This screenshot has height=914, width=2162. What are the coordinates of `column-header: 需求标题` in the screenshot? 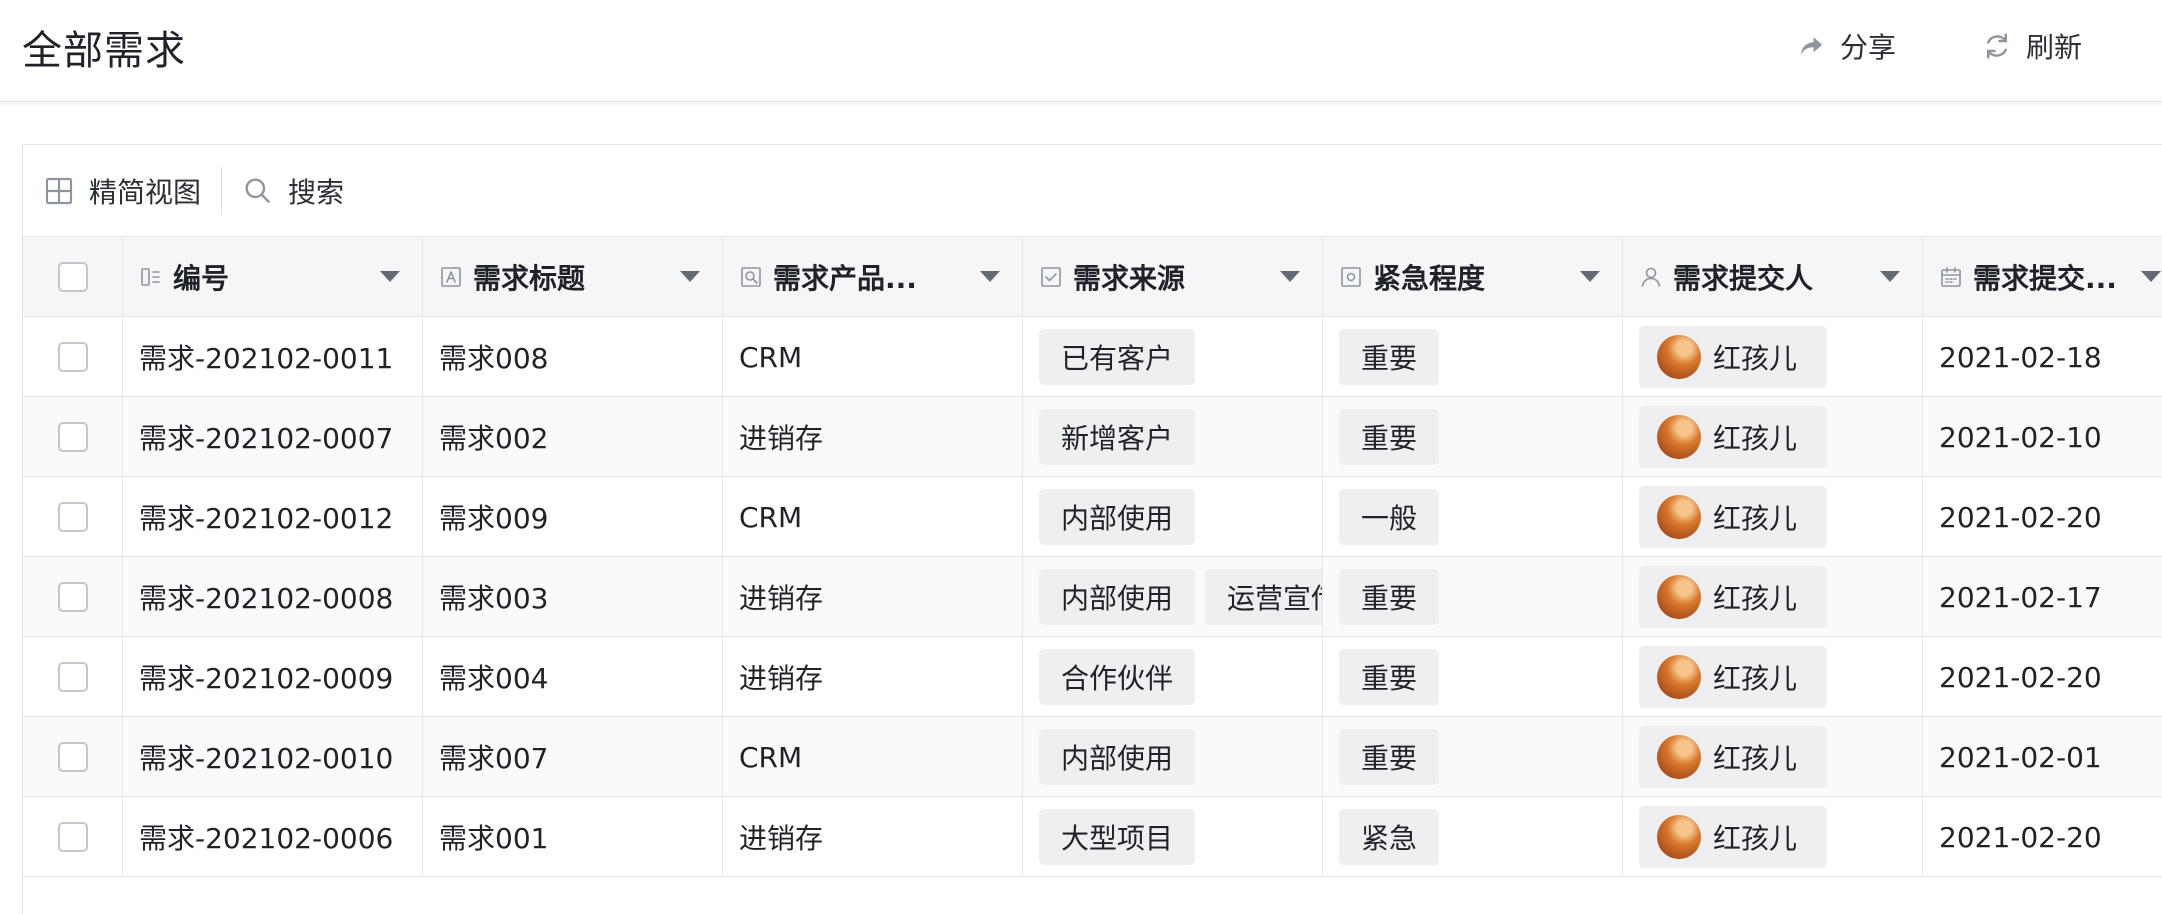 It's located at (573, 277).